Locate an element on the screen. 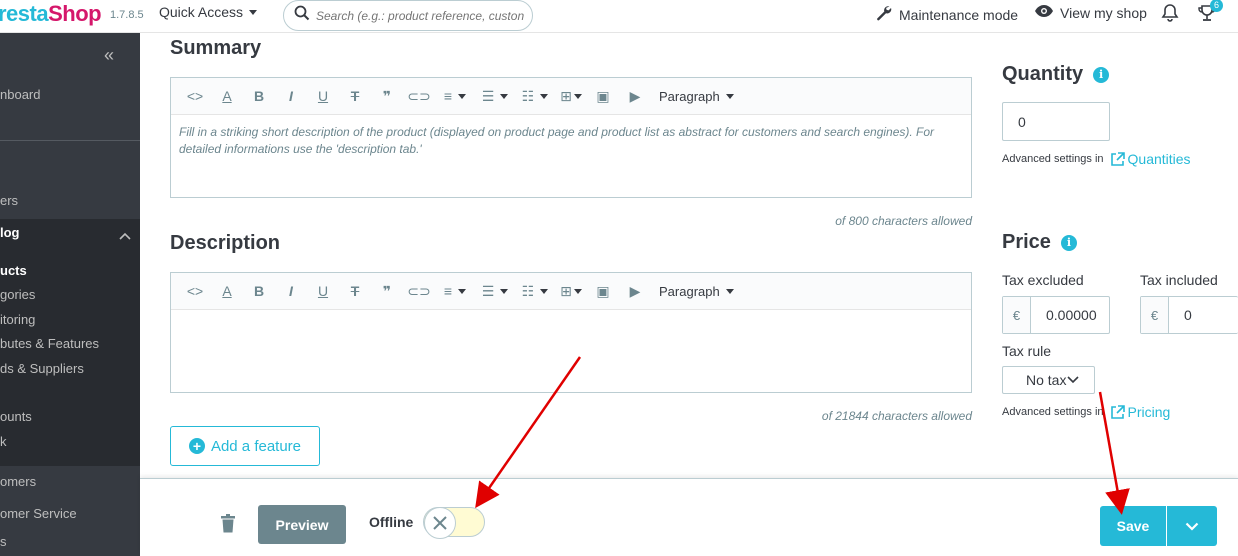  summary-title: Summary is located at coordinates (216, 48).